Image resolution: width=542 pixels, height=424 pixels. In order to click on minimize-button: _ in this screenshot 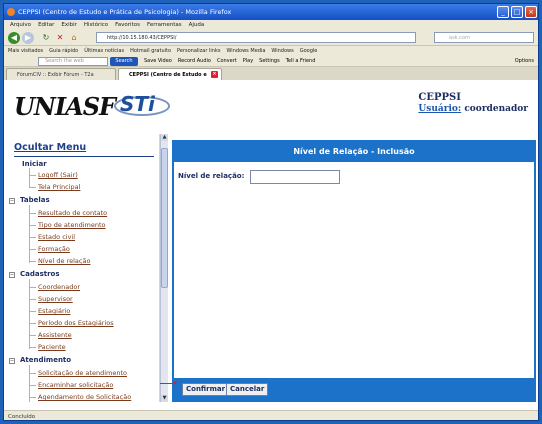, I will do `click(503, 12)`.